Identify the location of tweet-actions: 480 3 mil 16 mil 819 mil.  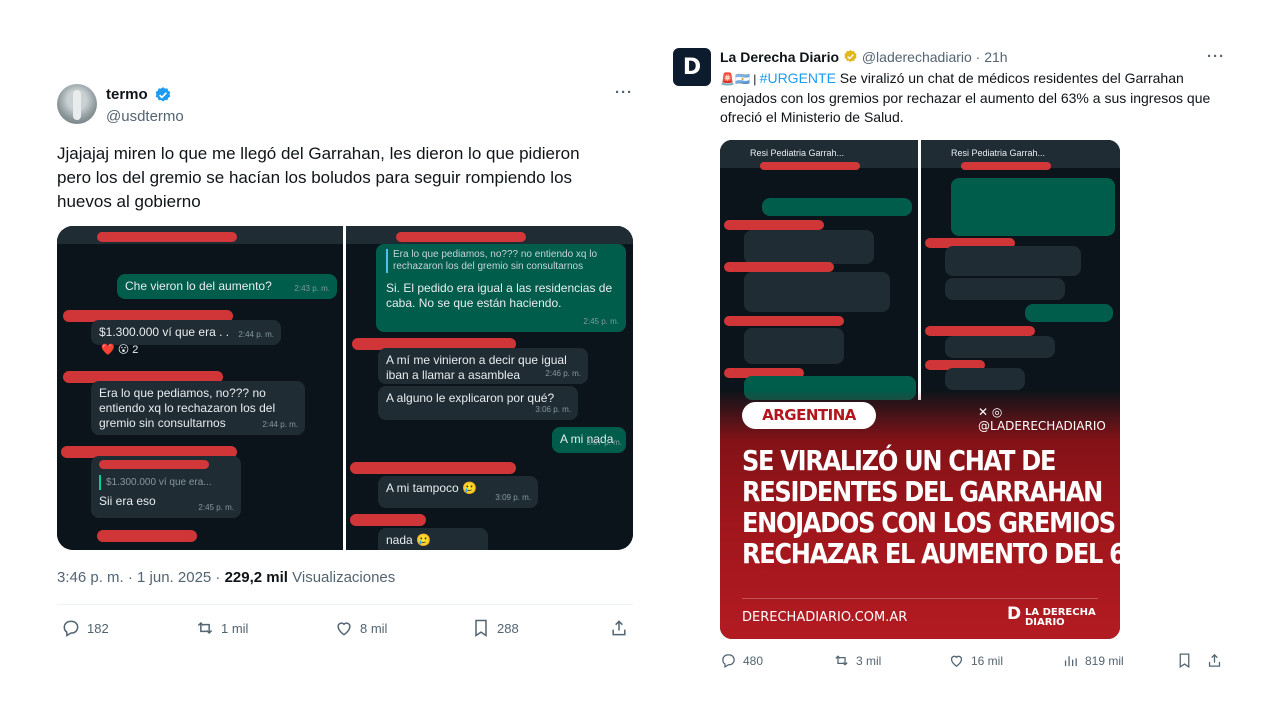
(970, 662).